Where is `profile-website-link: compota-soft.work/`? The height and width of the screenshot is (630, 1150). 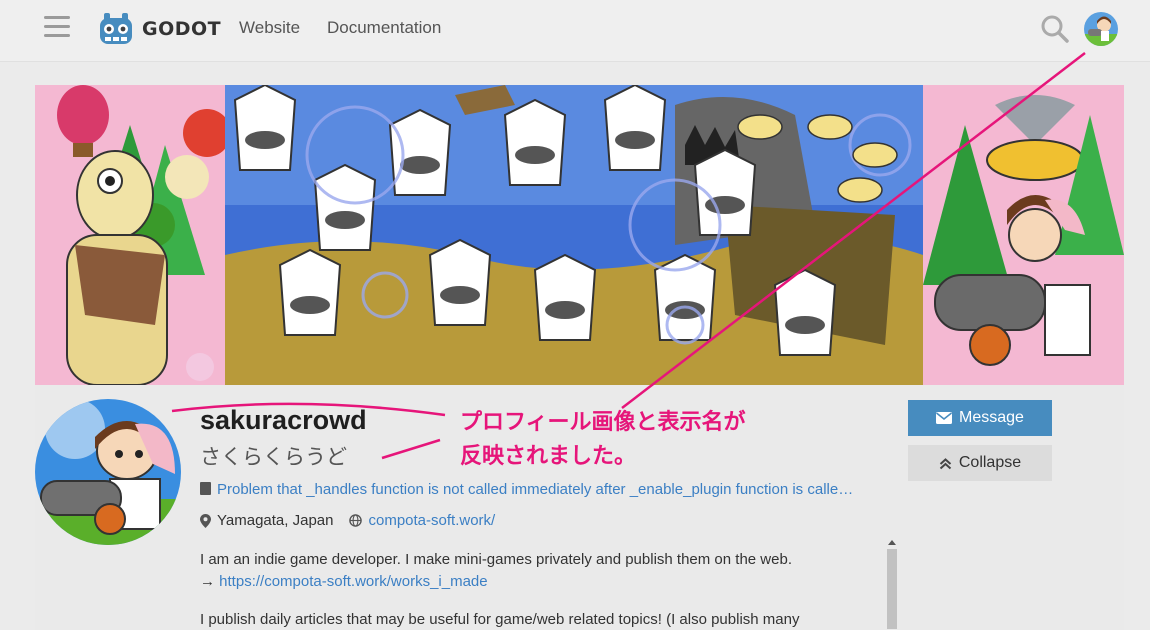
profile-website-link: compota-soft.work/ is located at coordinates (431, 520).